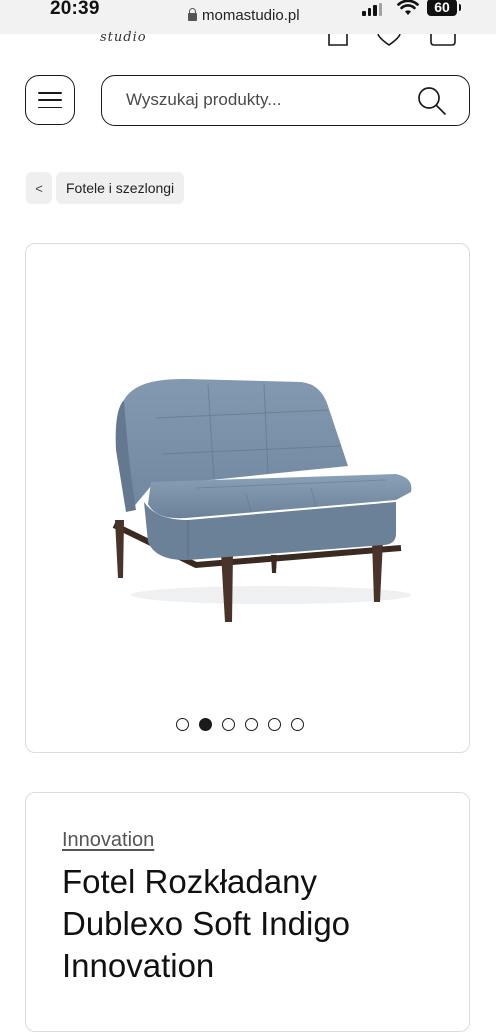  I want to click on address-bar: momastudio.pl, so click(244, 15).